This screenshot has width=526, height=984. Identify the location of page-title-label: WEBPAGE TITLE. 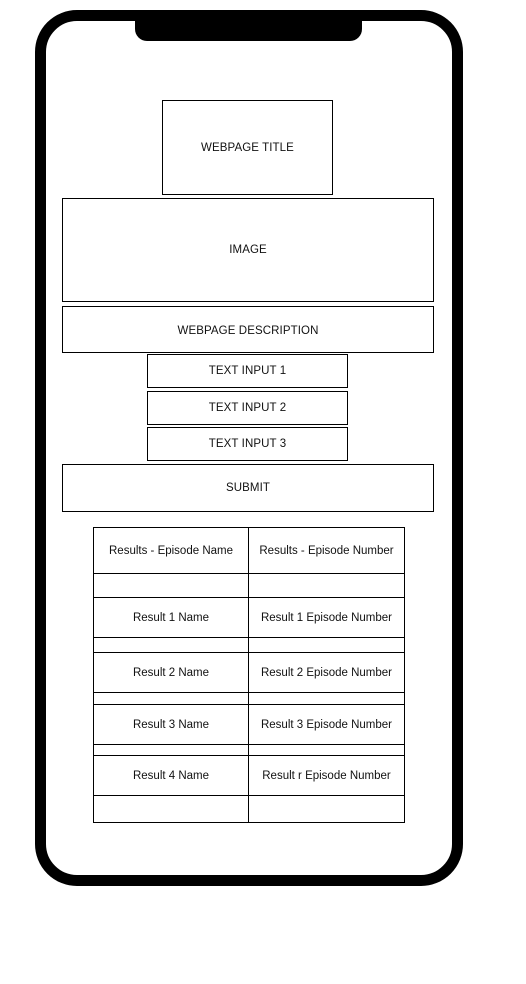
(247, 147).